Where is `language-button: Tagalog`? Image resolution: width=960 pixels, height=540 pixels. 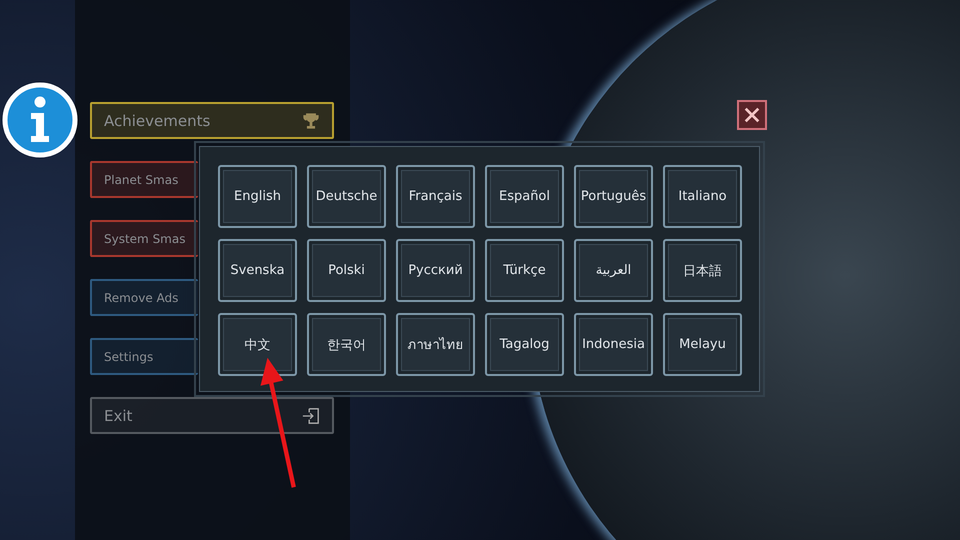
language-button: Tagalog is located at coordinates (524, 344).